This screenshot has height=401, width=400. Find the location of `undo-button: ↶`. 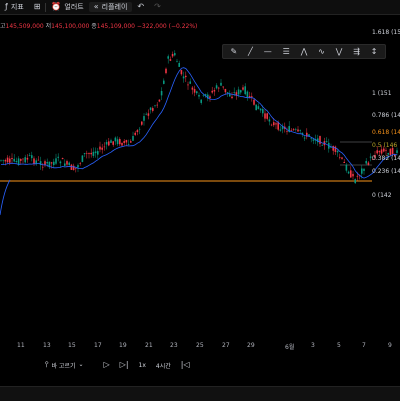

undo-button: ↶ is located at coordinates (140, 7).